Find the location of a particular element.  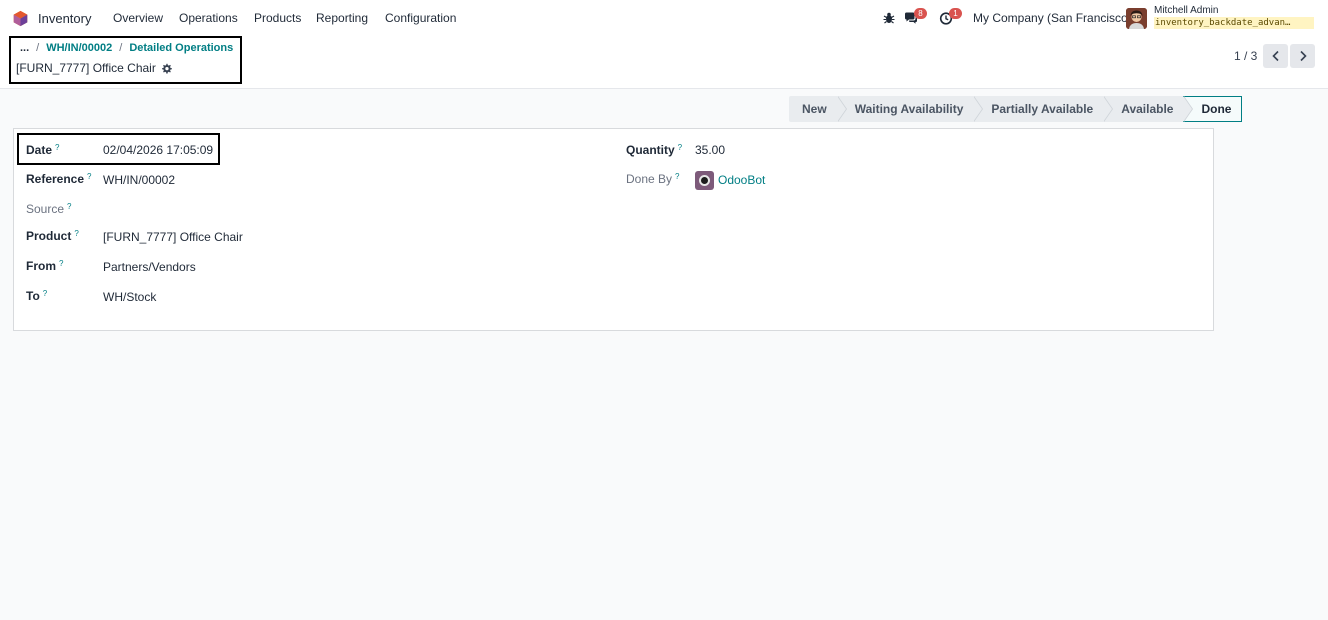

menu-configuration: Configuration is located at coordinates (420, 18).